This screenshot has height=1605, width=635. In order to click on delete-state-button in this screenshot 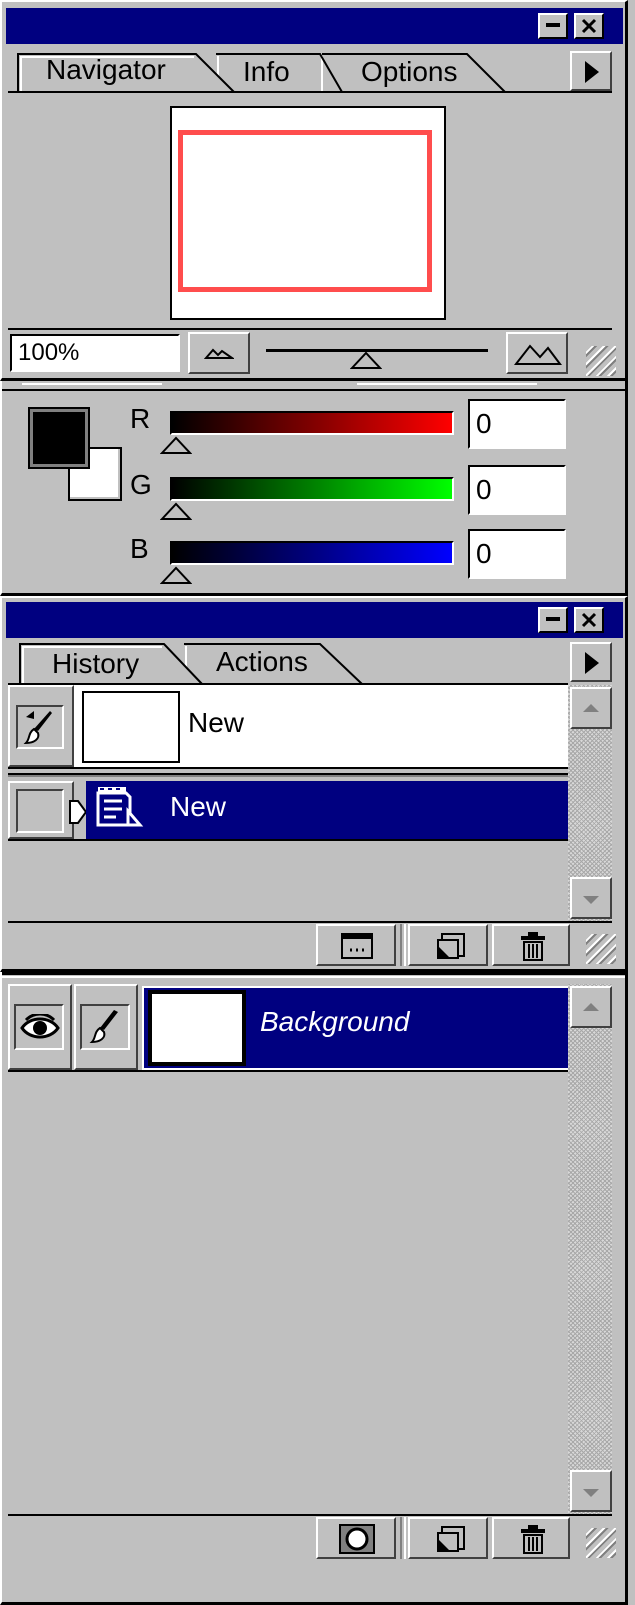, I will do `click(531, 945)`.